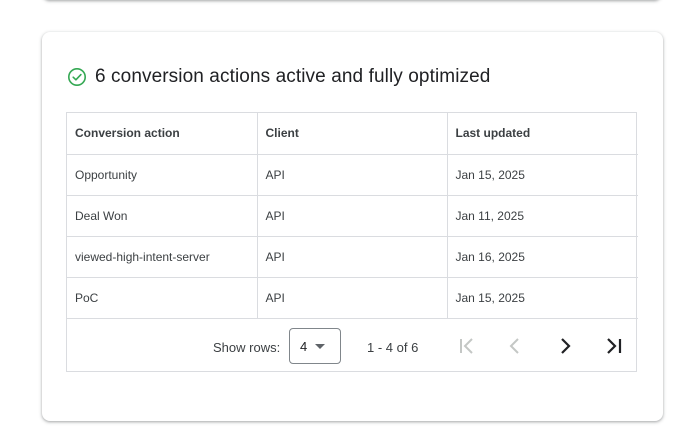 This screenshot has height=446, width=690. Describe the element at coordinates (467, 346) in the screenshot. I see `first-page-icon` at that location.